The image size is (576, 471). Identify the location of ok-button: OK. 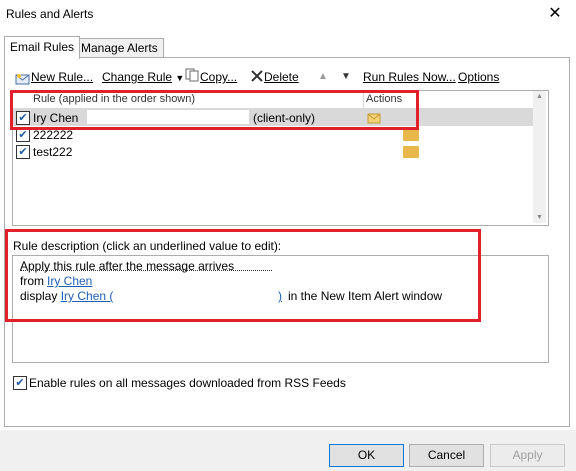
(366, 455).